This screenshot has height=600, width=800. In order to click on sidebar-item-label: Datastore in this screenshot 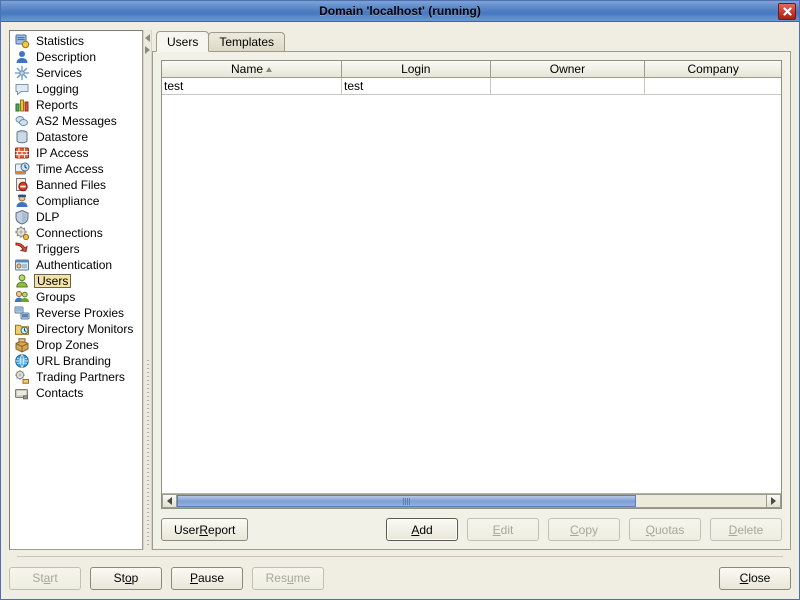, I will do `click(62, 137)`.